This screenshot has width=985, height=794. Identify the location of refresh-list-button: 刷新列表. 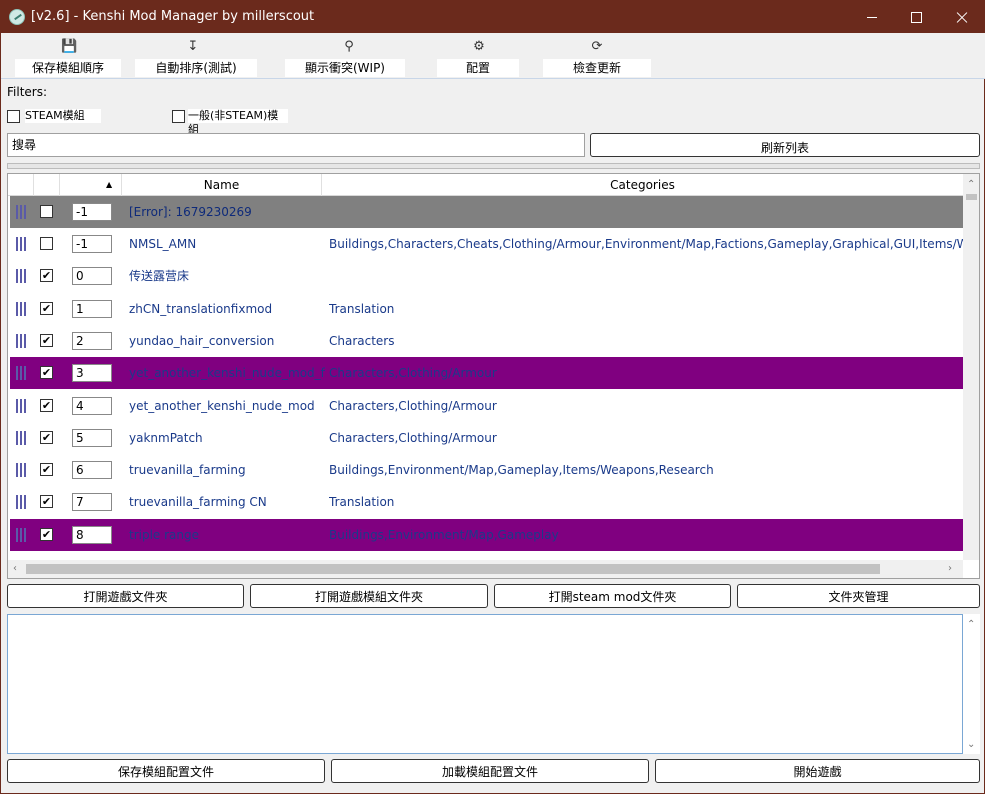
(785, 145).